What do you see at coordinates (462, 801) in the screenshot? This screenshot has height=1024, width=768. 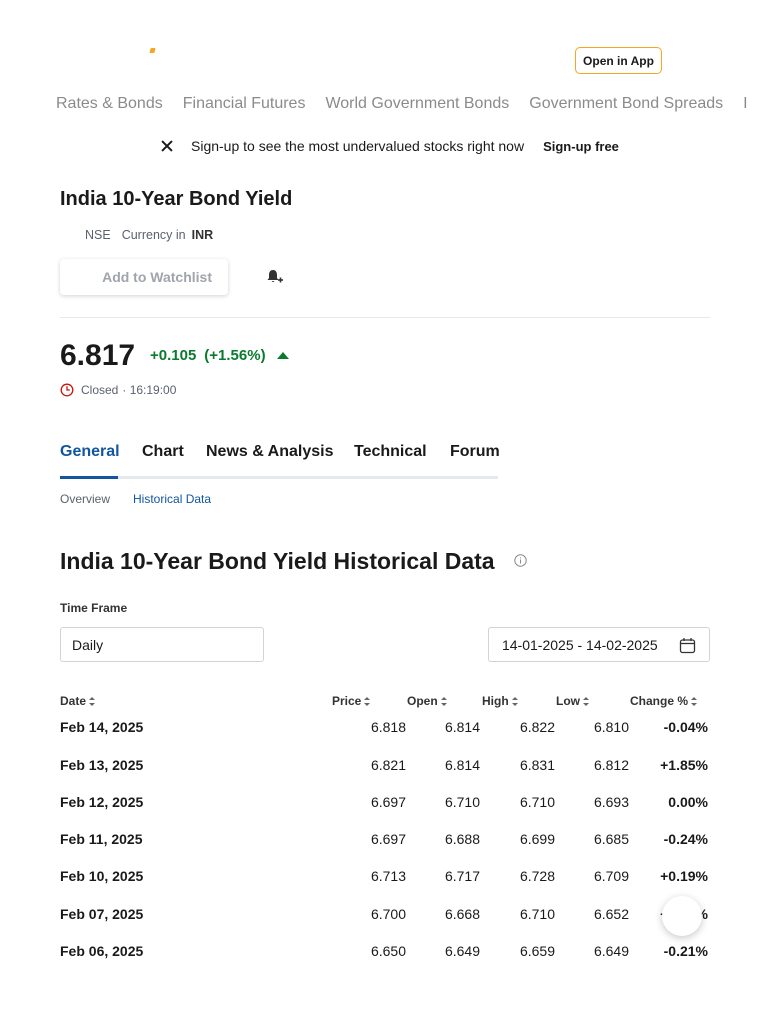 I see `cell-open: 6.710` at bounding box center [462, 801].